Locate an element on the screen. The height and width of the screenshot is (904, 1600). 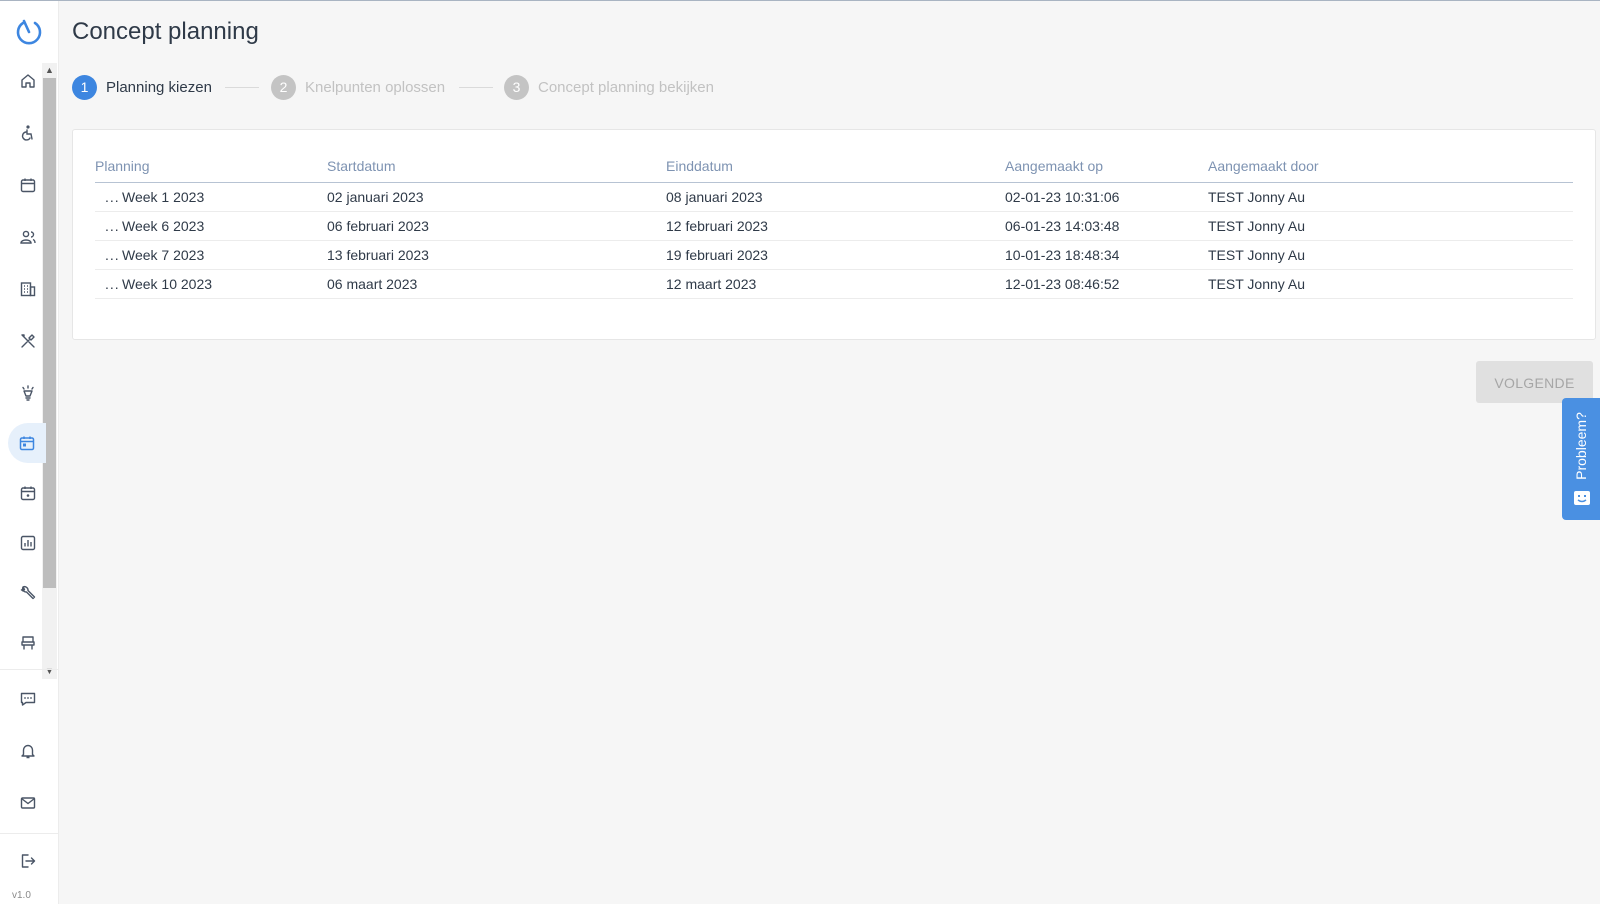
next-button: VOLGENDE is located at coordinates (1534, 382).